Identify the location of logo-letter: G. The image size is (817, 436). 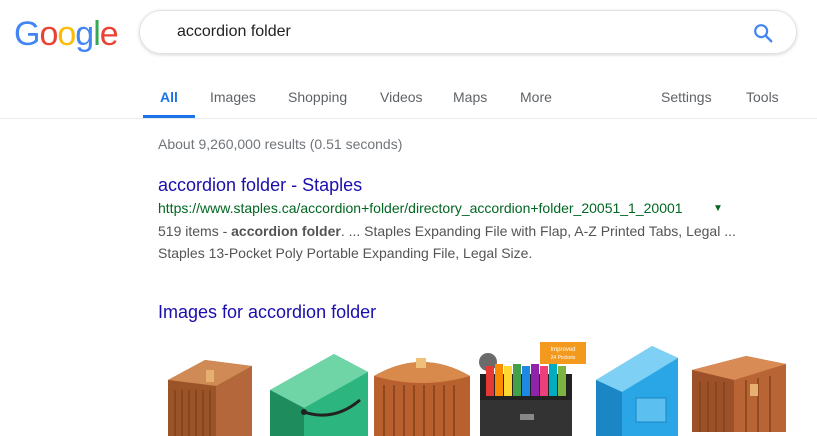
(27, 34).